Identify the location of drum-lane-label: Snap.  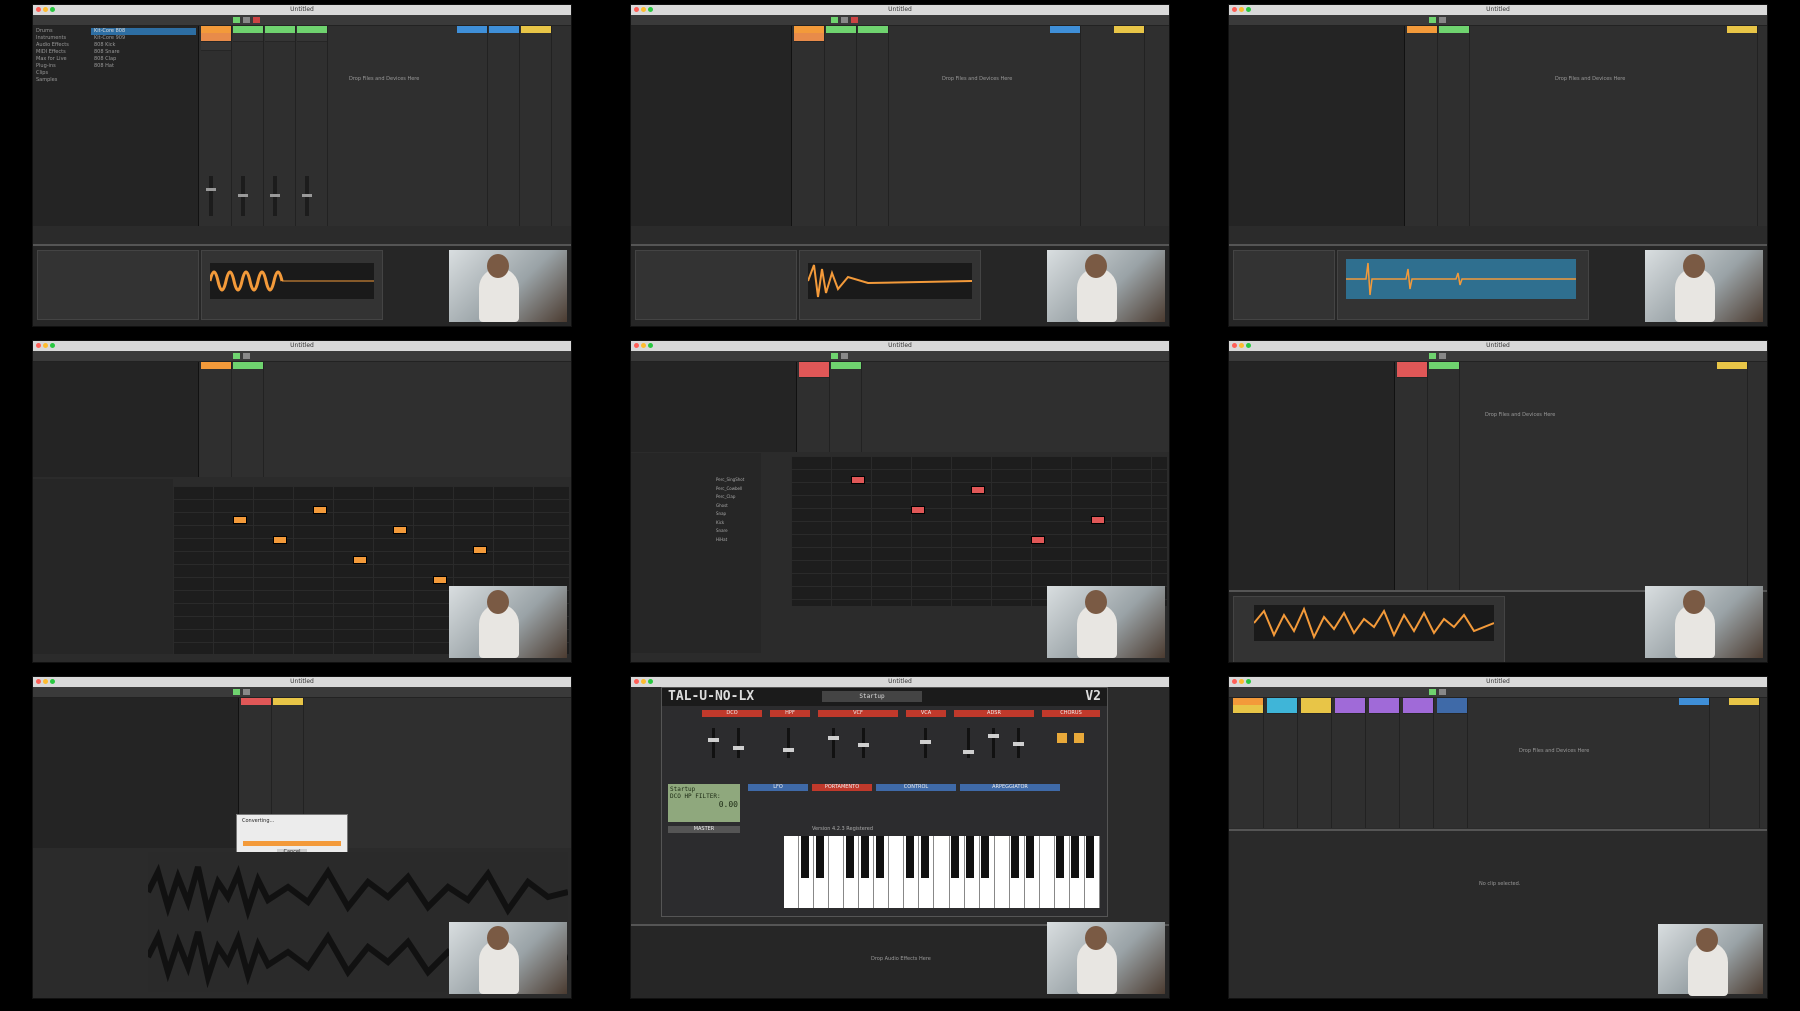
(751, 514).